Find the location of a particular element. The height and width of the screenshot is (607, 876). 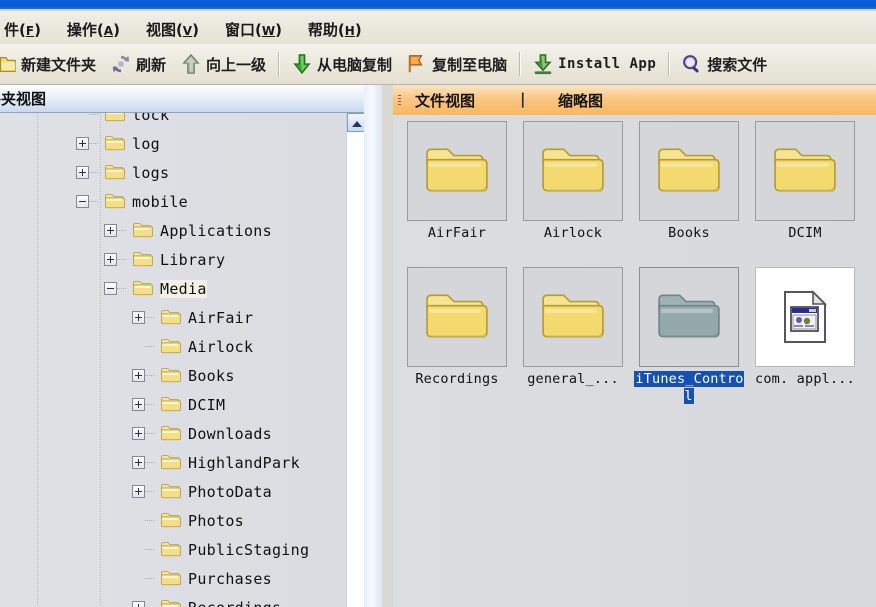

search-file-button: 搜索文件 is located at coordinates (724, 64).